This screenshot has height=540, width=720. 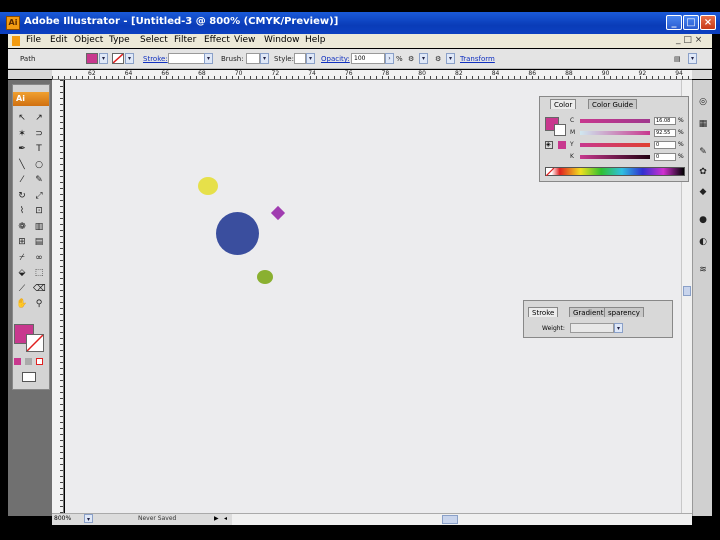 I want to click on tab-color-guide: Color Guide, so click(x=613, y=104).